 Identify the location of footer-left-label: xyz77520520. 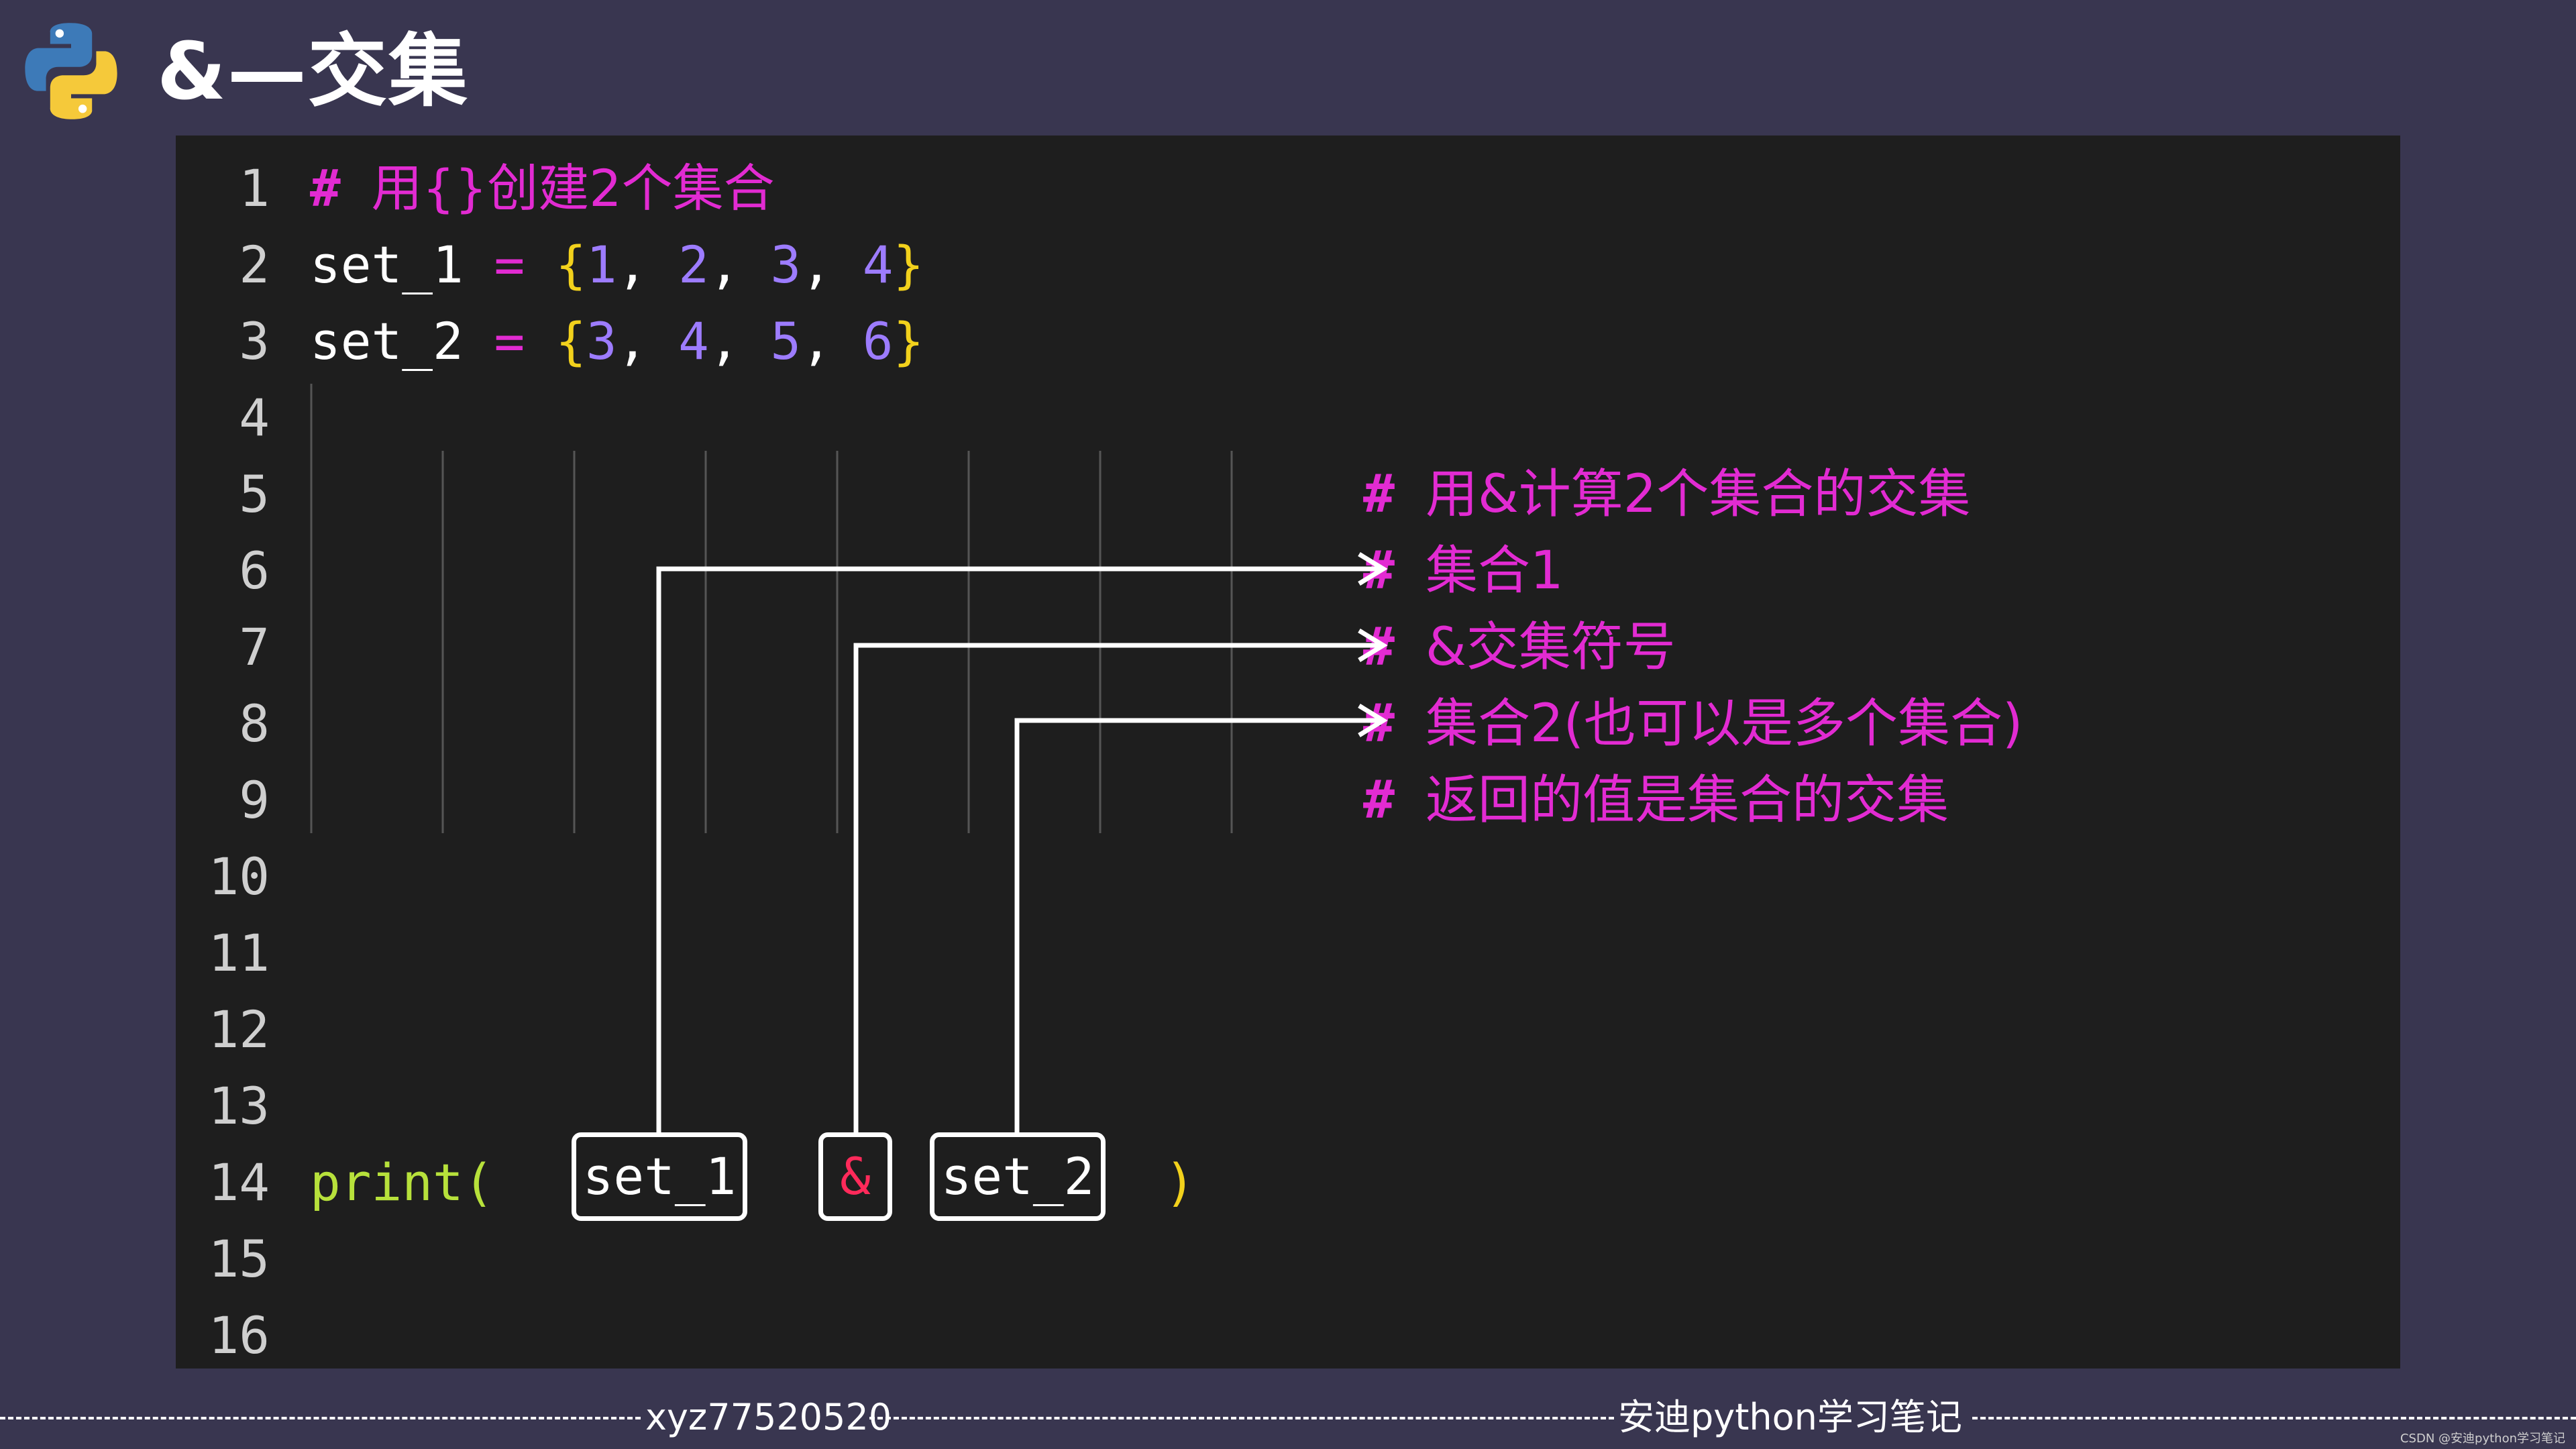
(768, 1417).